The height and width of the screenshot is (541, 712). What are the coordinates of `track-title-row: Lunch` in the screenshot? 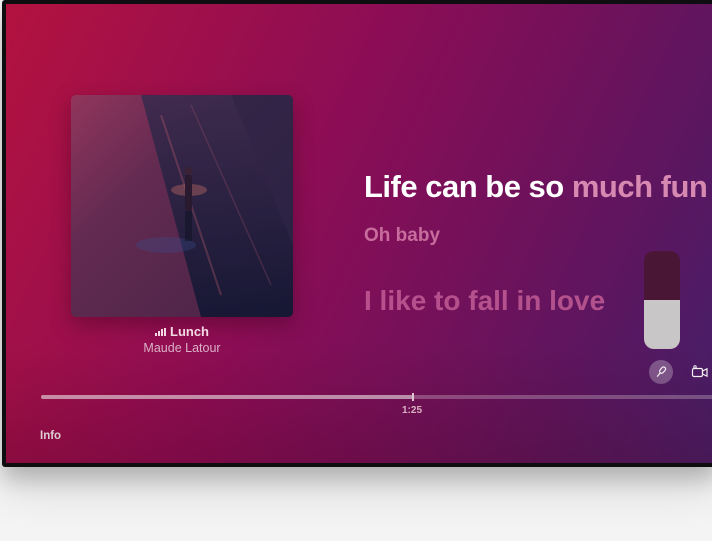 It's located at (182, 331).